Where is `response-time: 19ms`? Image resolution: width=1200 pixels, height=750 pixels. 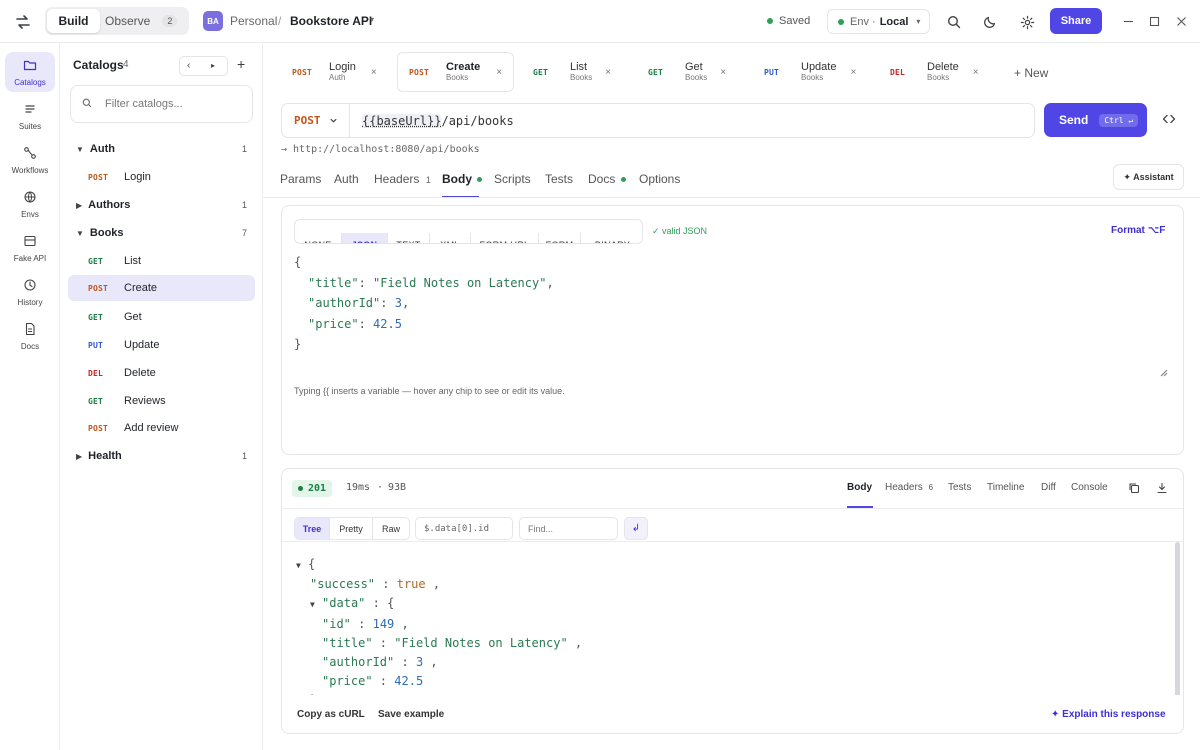 response-time: 19ms is located at coordinates (358, 487).